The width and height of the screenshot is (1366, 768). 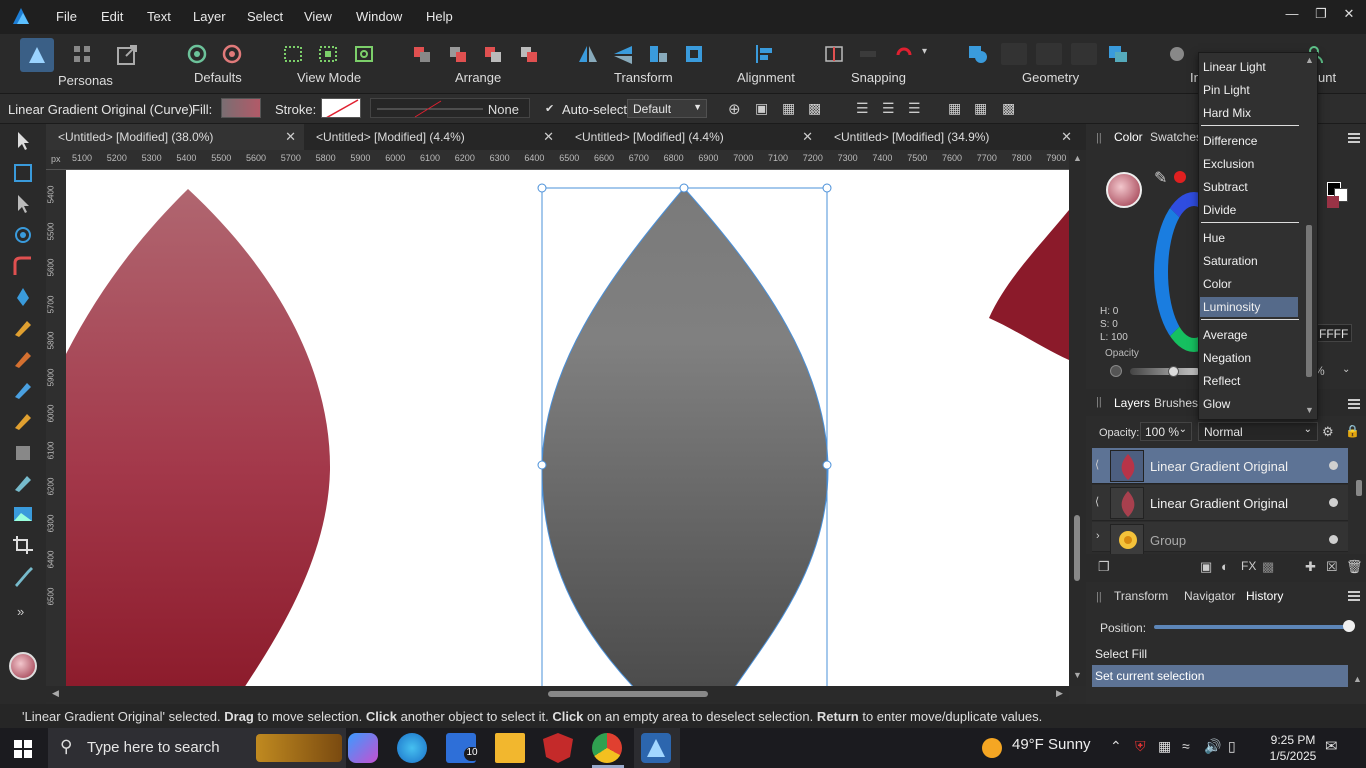 What do you see at coordinates (1249, 307) in the screenshot?
I see `blend-mode-option: Luminosity` at bounding box center [1249, 307].